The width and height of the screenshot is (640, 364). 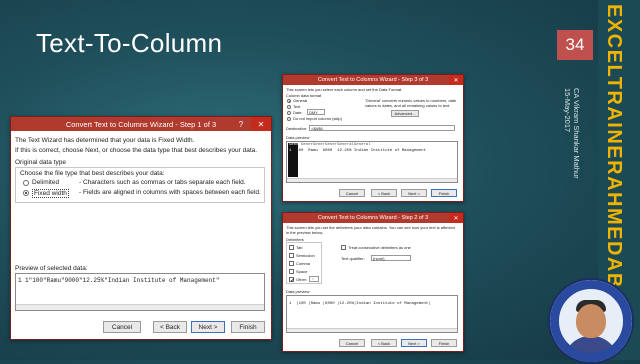 What do you see at coordinates (297, 128) in the screenshot?
I see `destination-label: Destination:` at bounding box center [297, 128].